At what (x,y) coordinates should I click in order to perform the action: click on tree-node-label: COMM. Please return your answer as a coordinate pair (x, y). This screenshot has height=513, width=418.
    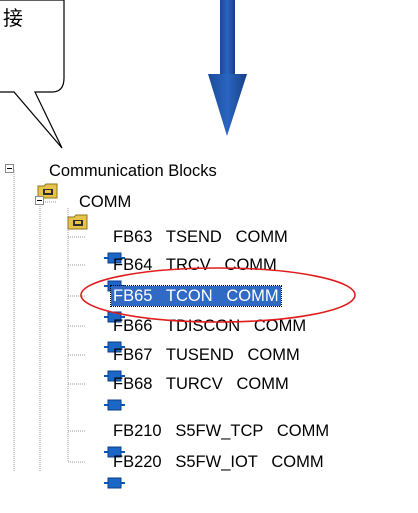
    Looking at the image, I should click on (105, 202).